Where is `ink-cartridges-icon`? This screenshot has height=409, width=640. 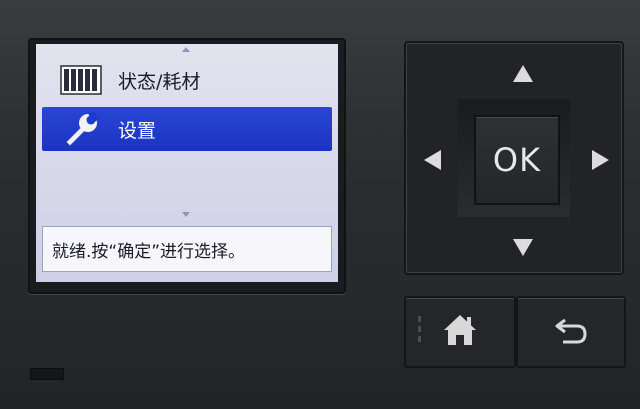 ink-cartridges-icon is located at coordinates (81, 80).